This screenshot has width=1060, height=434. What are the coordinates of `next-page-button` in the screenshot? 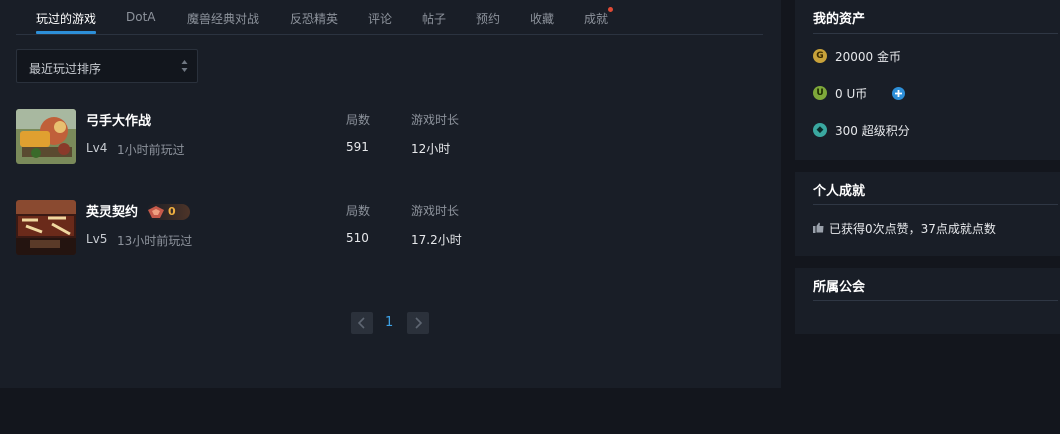 It's located at (418, 323).